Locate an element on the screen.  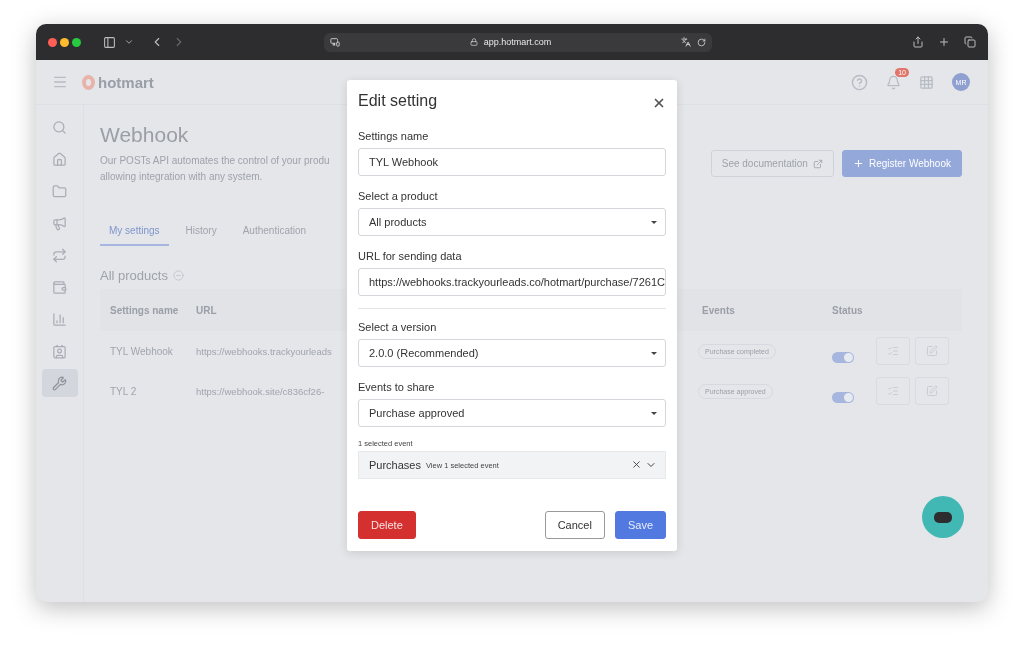
help-icon is located at coordinates (859, 82).